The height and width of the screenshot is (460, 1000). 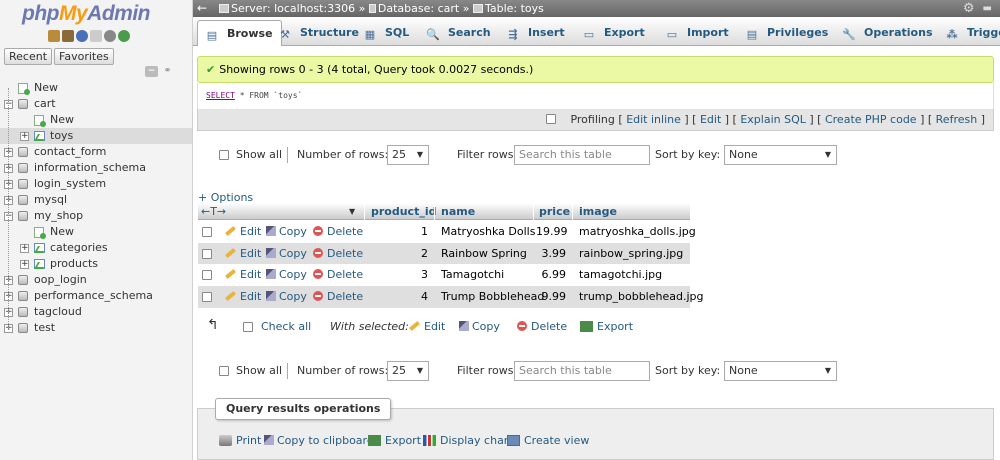 I want to click on edit-inline-link: Edit inline, so click(x=653, y=119).